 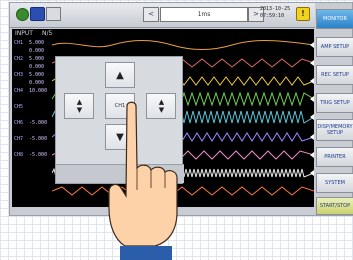 I want to click on warning-icon: !, so click(x=303, y=14).